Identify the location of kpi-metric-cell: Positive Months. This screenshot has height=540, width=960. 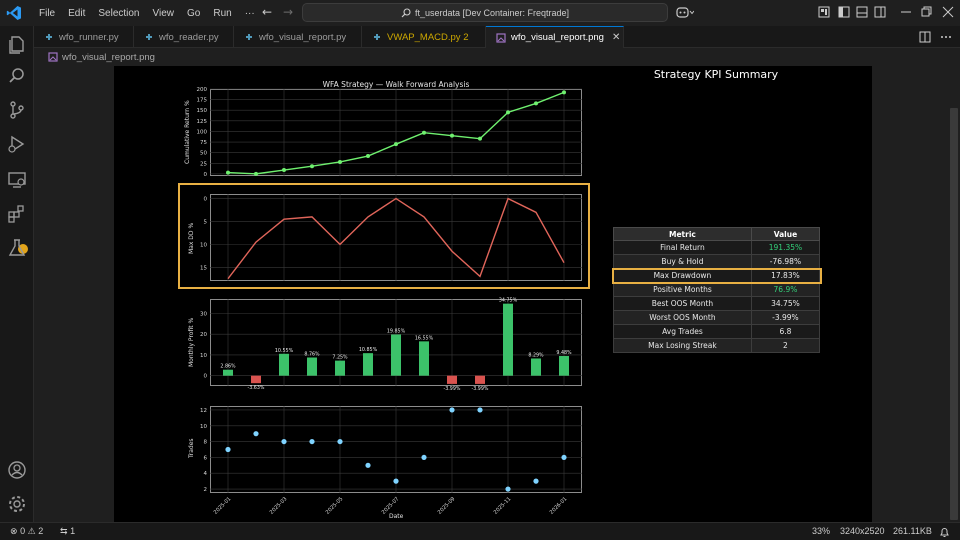
(682, 289).